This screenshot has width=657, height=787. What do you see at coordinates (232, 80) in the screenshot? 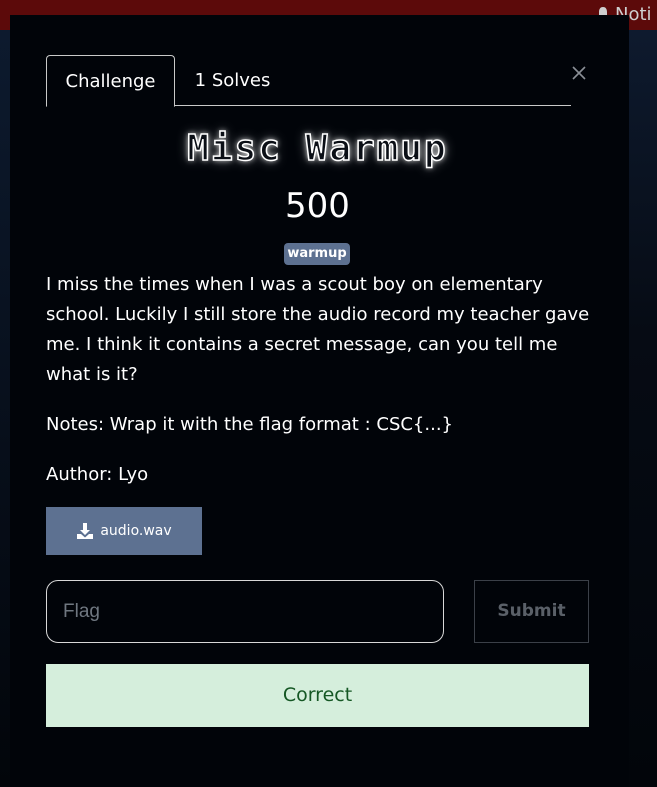
I see `tab-solves: 1 Solves` at bounding box center [232, 80].